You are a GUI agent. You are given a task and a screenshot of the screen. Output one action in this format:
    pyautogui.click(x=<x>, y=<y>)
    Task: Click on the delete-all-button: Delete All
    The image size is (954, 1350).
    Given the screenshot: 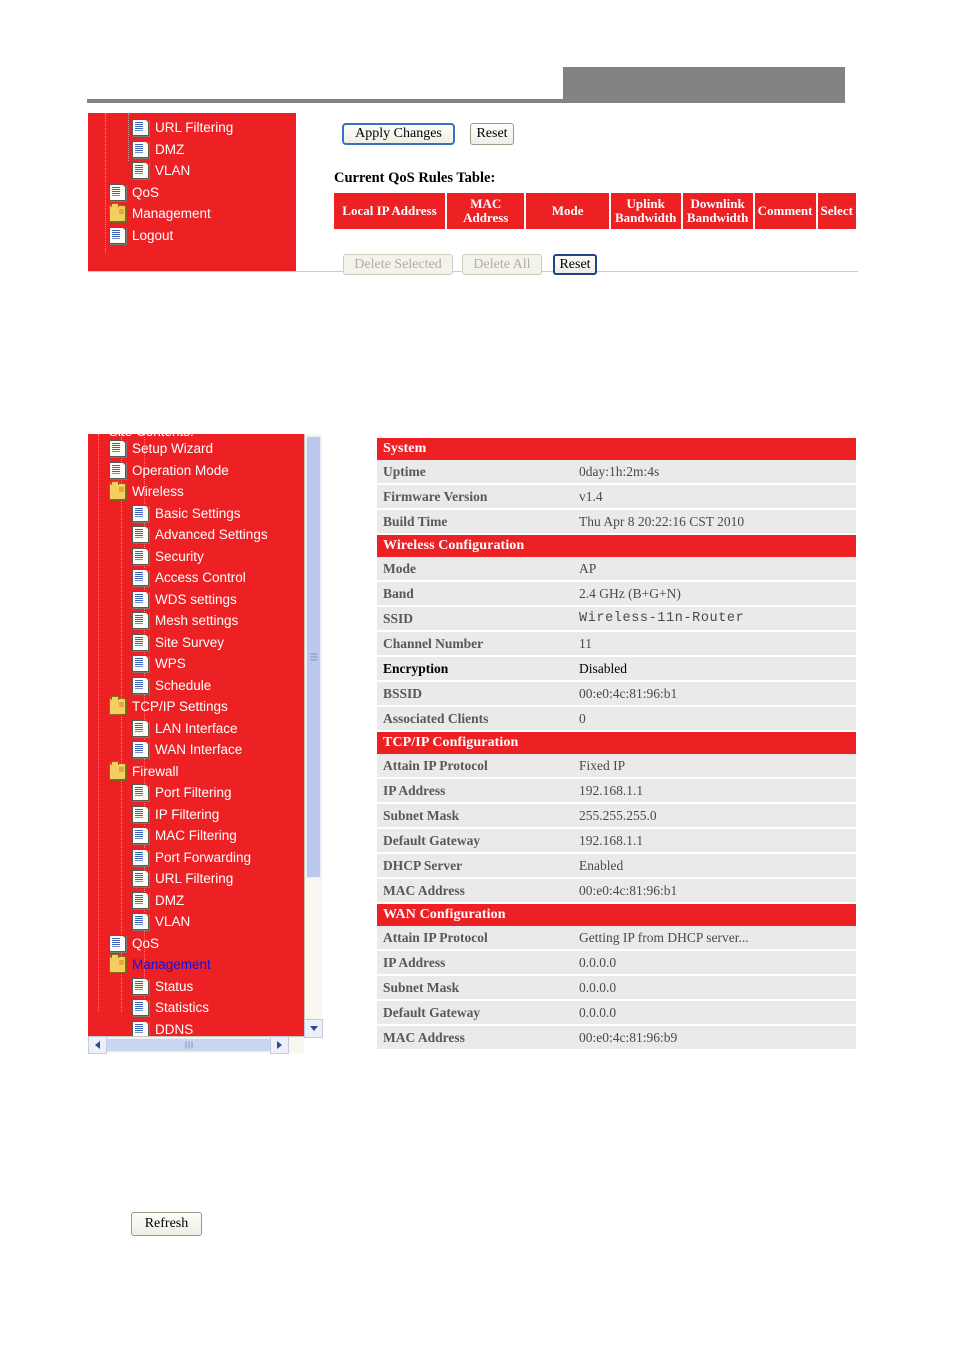 What is the action you would take?
    pyautogui.click(x=502, y=264)
    